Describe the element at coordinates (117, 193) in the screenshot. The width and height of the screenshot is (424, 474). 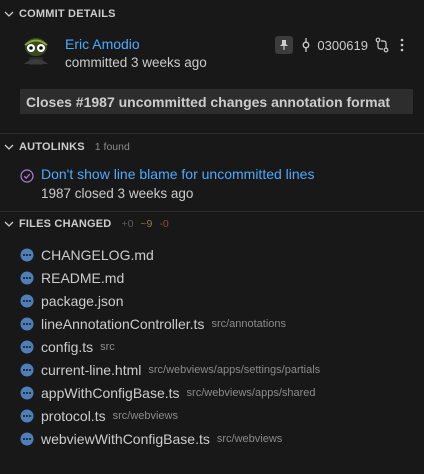
I see `autolink-subtitle: 1987 closed 3 weeks ago` at that location.